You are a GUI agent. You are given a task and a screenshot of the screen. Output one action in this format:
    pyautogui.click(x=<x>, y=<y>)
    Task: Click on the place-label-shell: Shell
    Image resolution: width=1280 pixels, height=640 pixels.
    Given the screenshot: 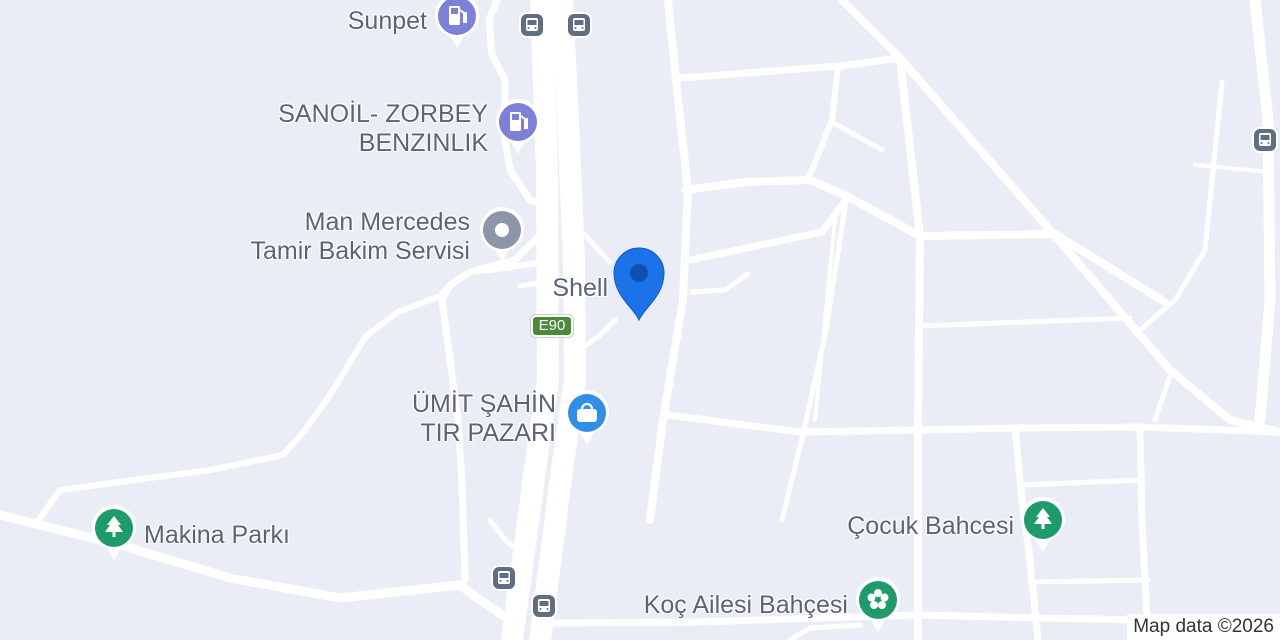 What is the action you would take?
    pyautogui.click(x=580, y=288)
    